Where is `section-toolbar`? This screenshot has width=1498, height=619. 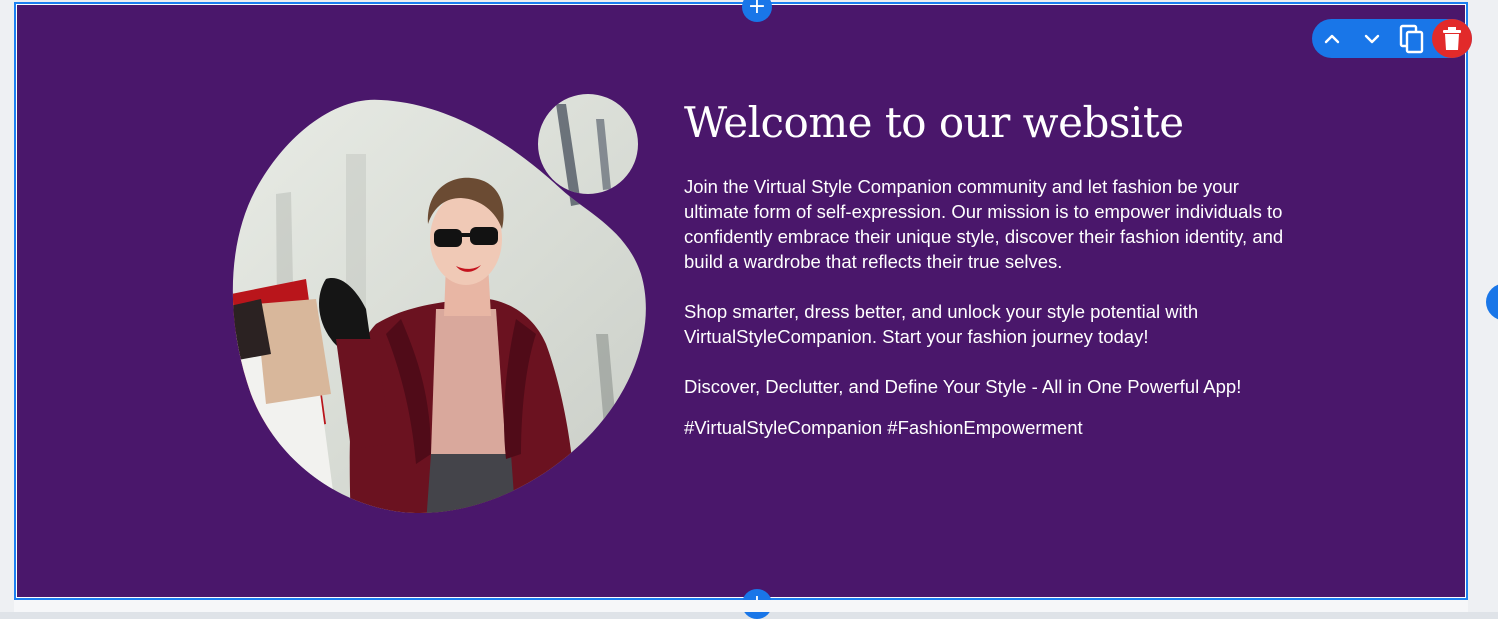 section-toolbar is located at coordinates (1392, 38).